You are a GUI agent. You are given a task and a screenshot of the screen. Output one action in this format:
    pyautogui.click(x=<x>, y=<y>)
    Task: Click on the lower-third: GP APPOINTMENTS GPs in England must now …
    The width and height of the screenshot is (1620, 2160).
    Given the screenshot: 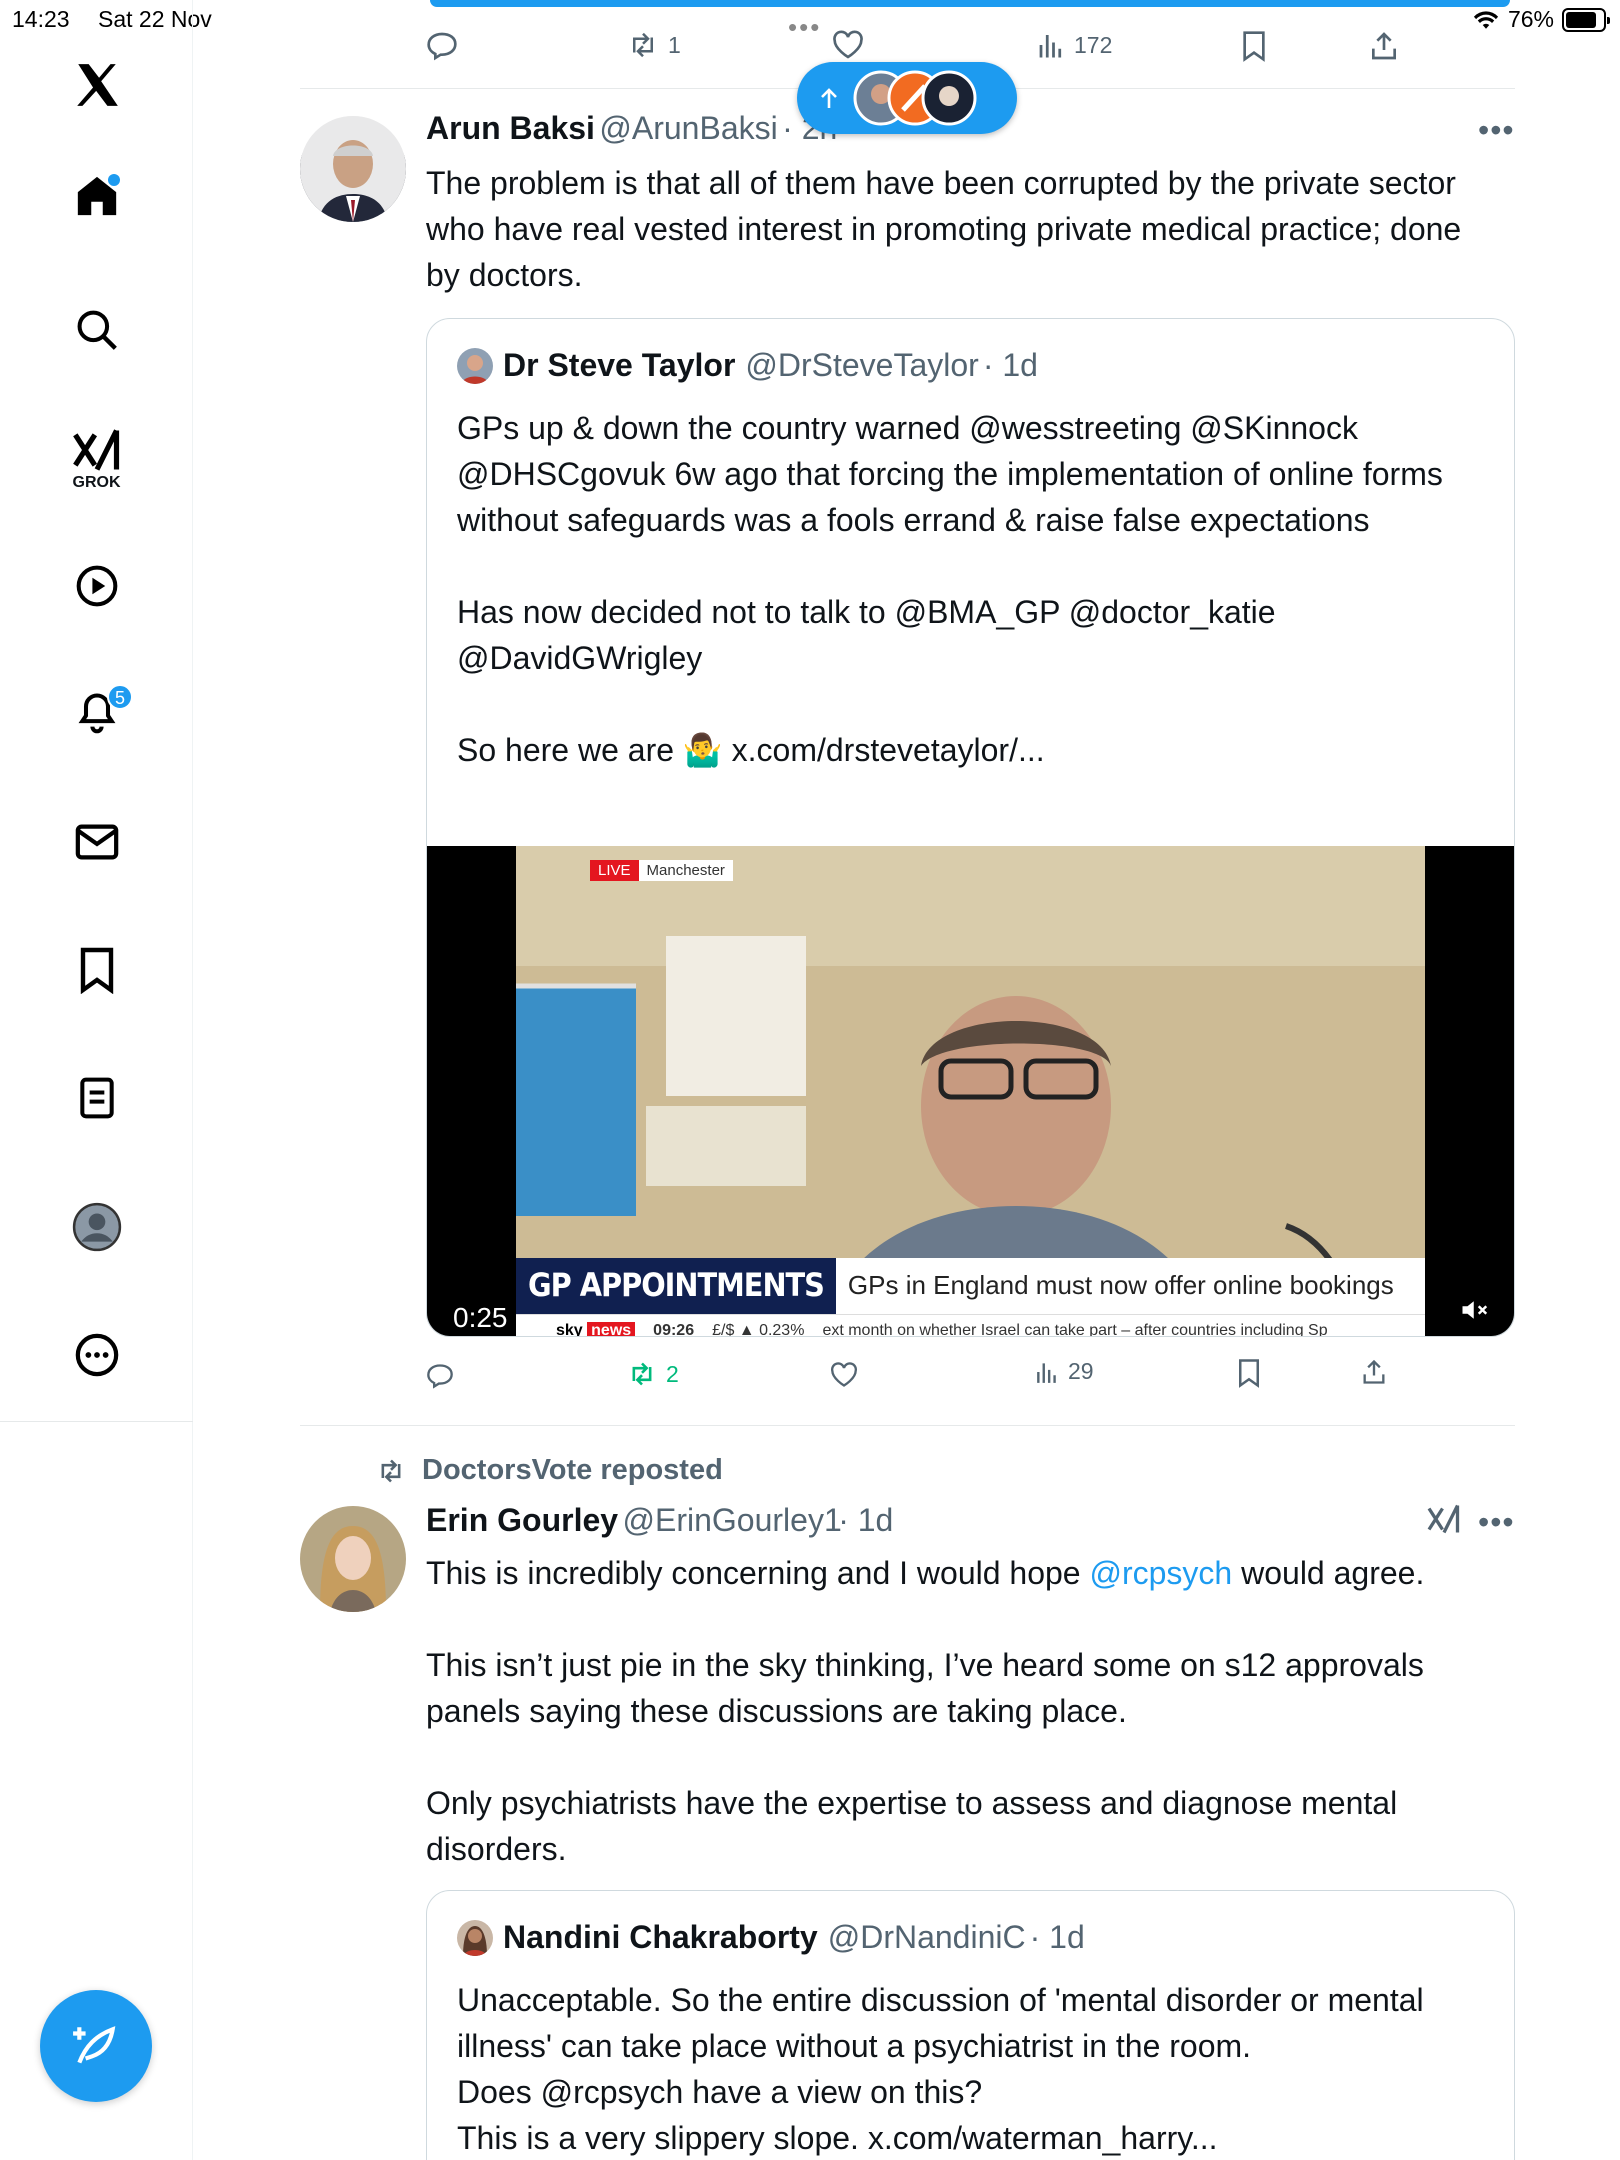 What is the action you would take?
    pyautogui.click(x=970, y=1286)
    